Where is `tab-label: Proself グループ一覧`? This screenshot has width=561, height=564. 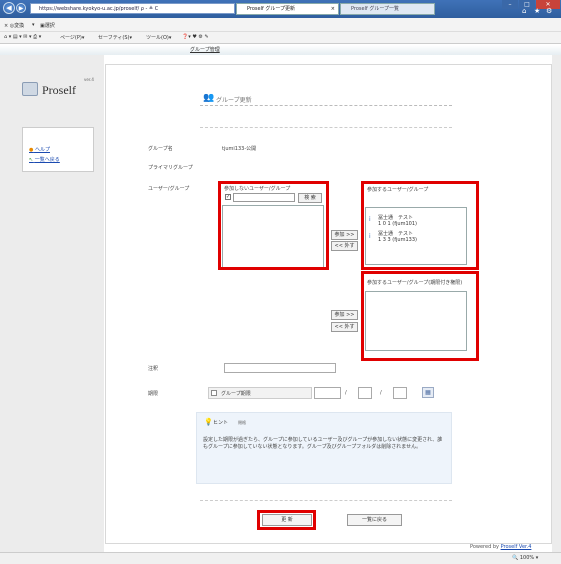 tab-label: Proself グループ一覧 is located at coordinates (375, 9).